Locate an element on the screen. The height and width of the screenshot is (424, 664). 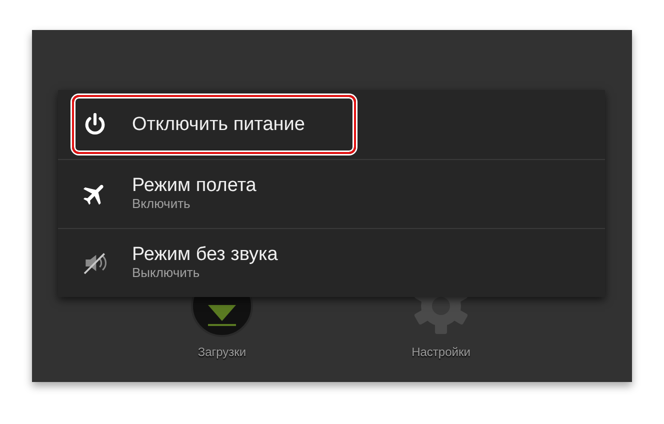
menu-item-subtitle: Выключить is located at coordinates (166, 273).